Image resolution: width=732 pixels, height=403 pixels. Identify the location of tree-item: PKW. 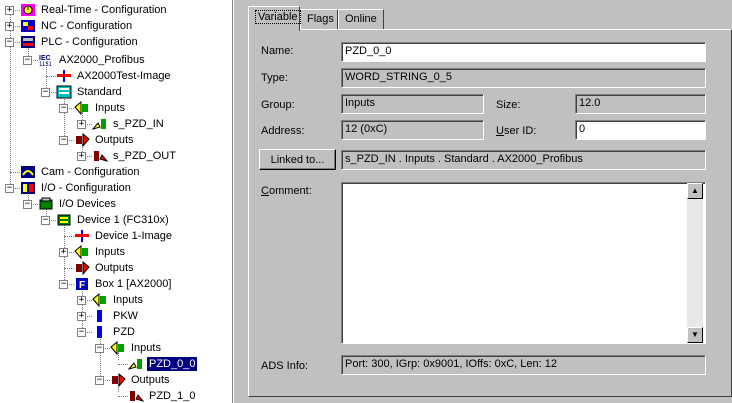
(116, 316).